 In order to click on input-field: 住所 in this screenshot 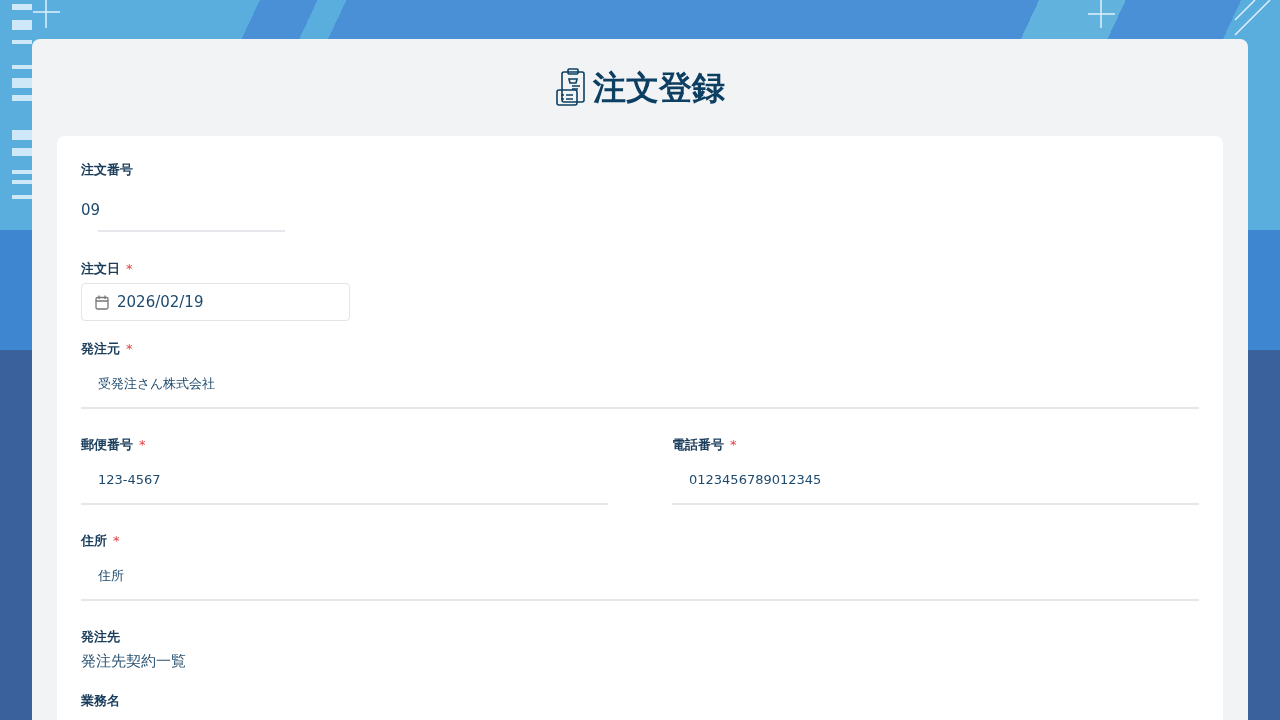, I will do `click(640, 577)`.